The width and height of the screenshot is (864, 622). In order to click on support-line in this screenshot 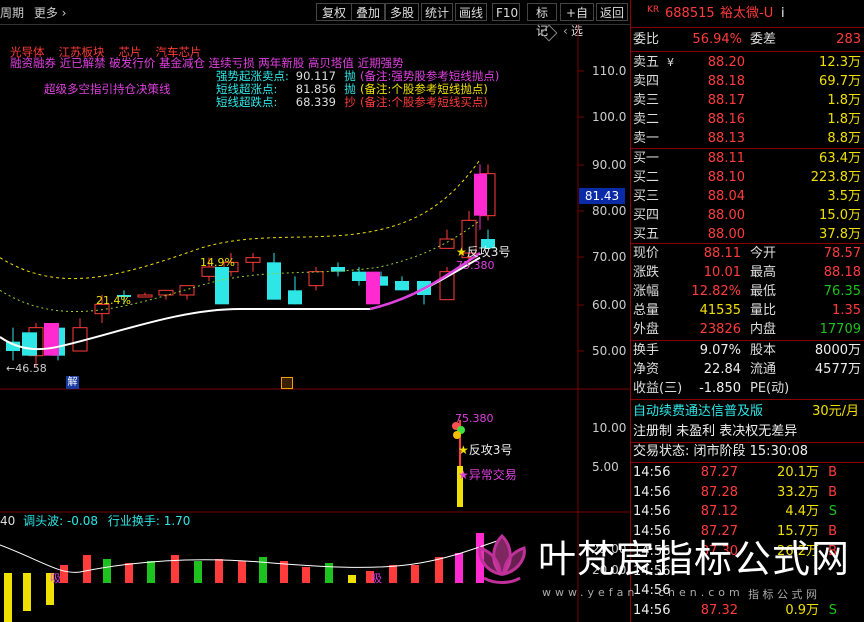, I will do `click(240, 303)`.